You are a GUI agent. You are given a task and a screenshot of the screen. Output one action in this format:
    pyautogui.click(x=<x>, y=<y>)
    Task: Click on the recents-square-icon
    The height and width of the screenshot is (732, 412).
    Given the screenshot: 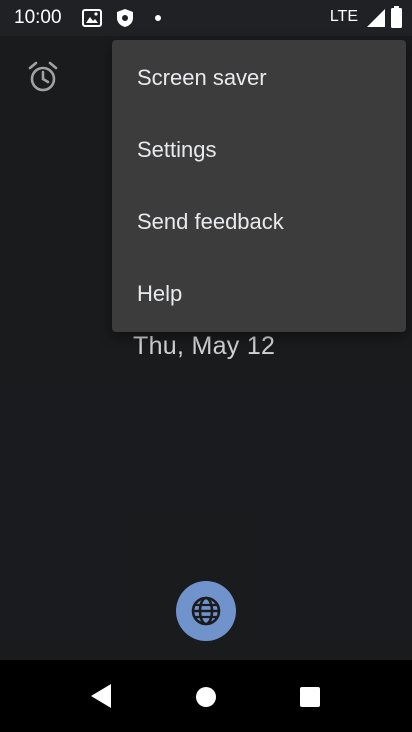 What is the action you would take?
    pyautogui.click(x=310, y=697)
    